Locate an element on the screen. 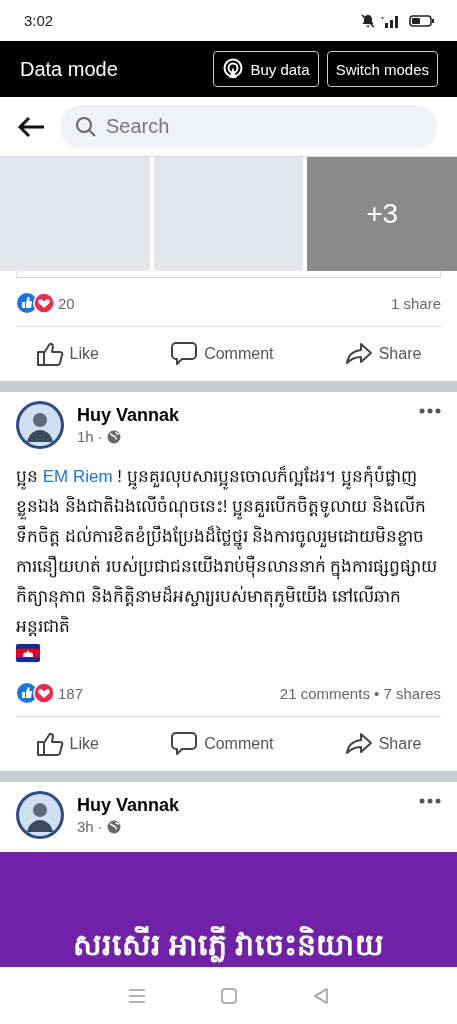  switch-modes-button: Switch modes is located at coordinates (382, 69).